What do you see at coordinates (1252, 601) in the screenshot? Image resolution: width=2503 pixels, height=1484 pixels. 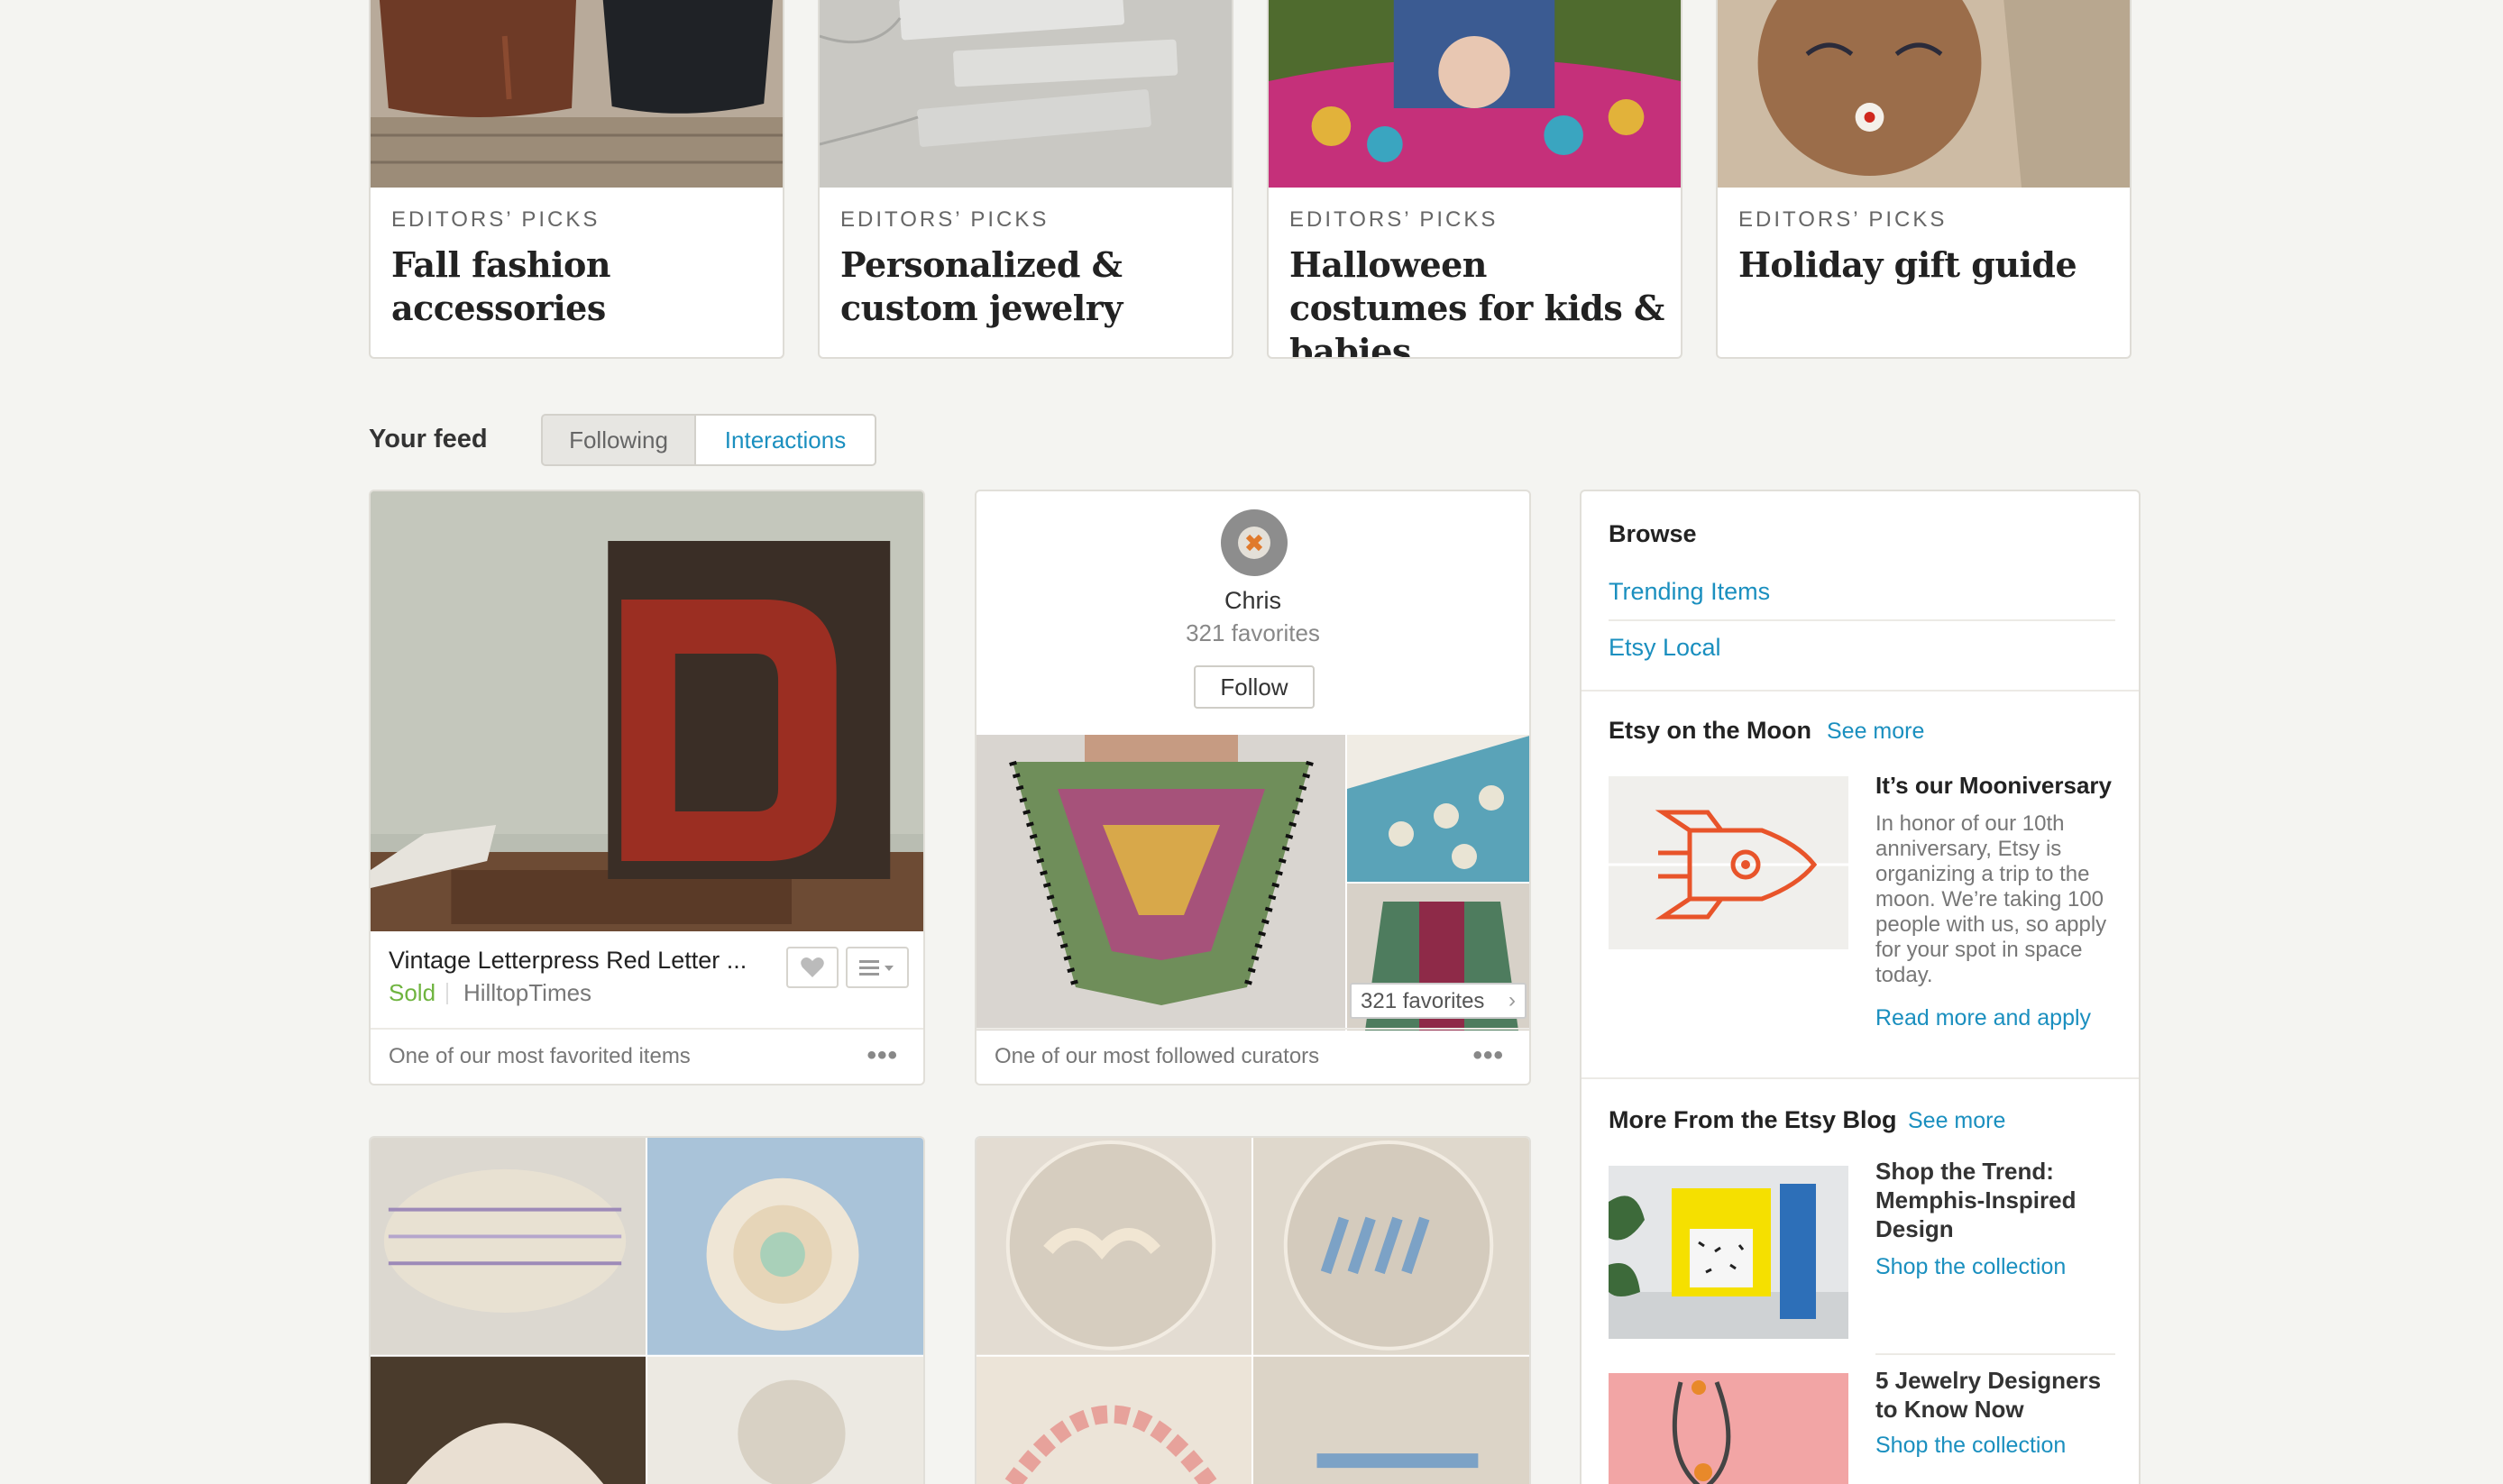 I see `curator-name: Chris` at bounding box center [1252, 601].